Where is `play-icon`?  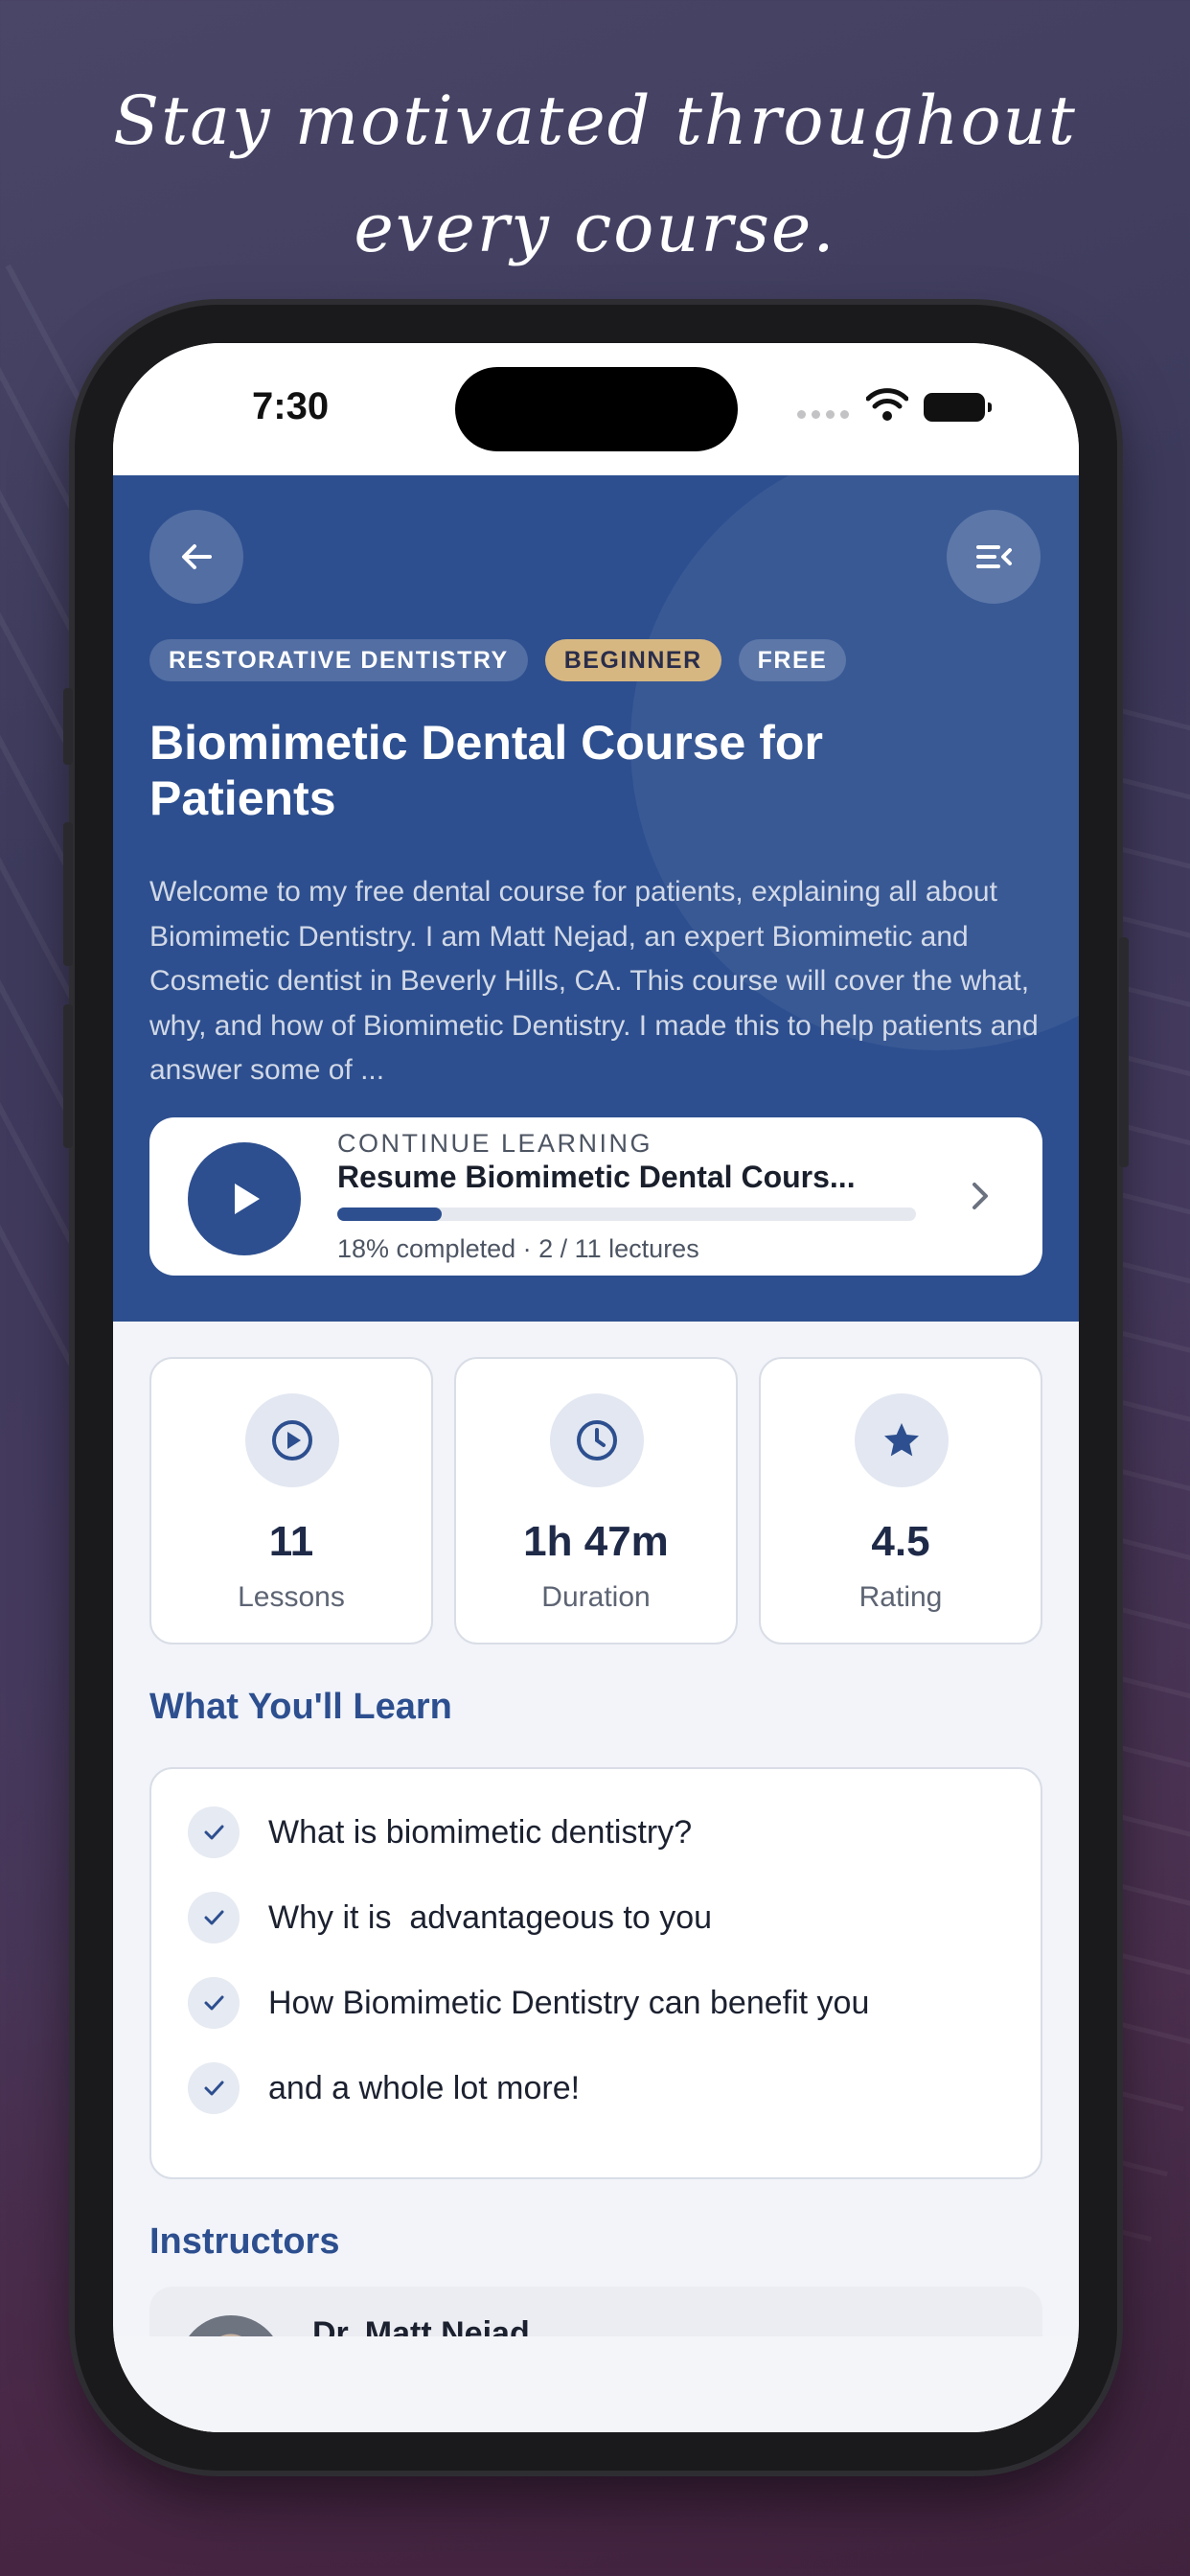
play-icon is located at coordinates (248, 1199).